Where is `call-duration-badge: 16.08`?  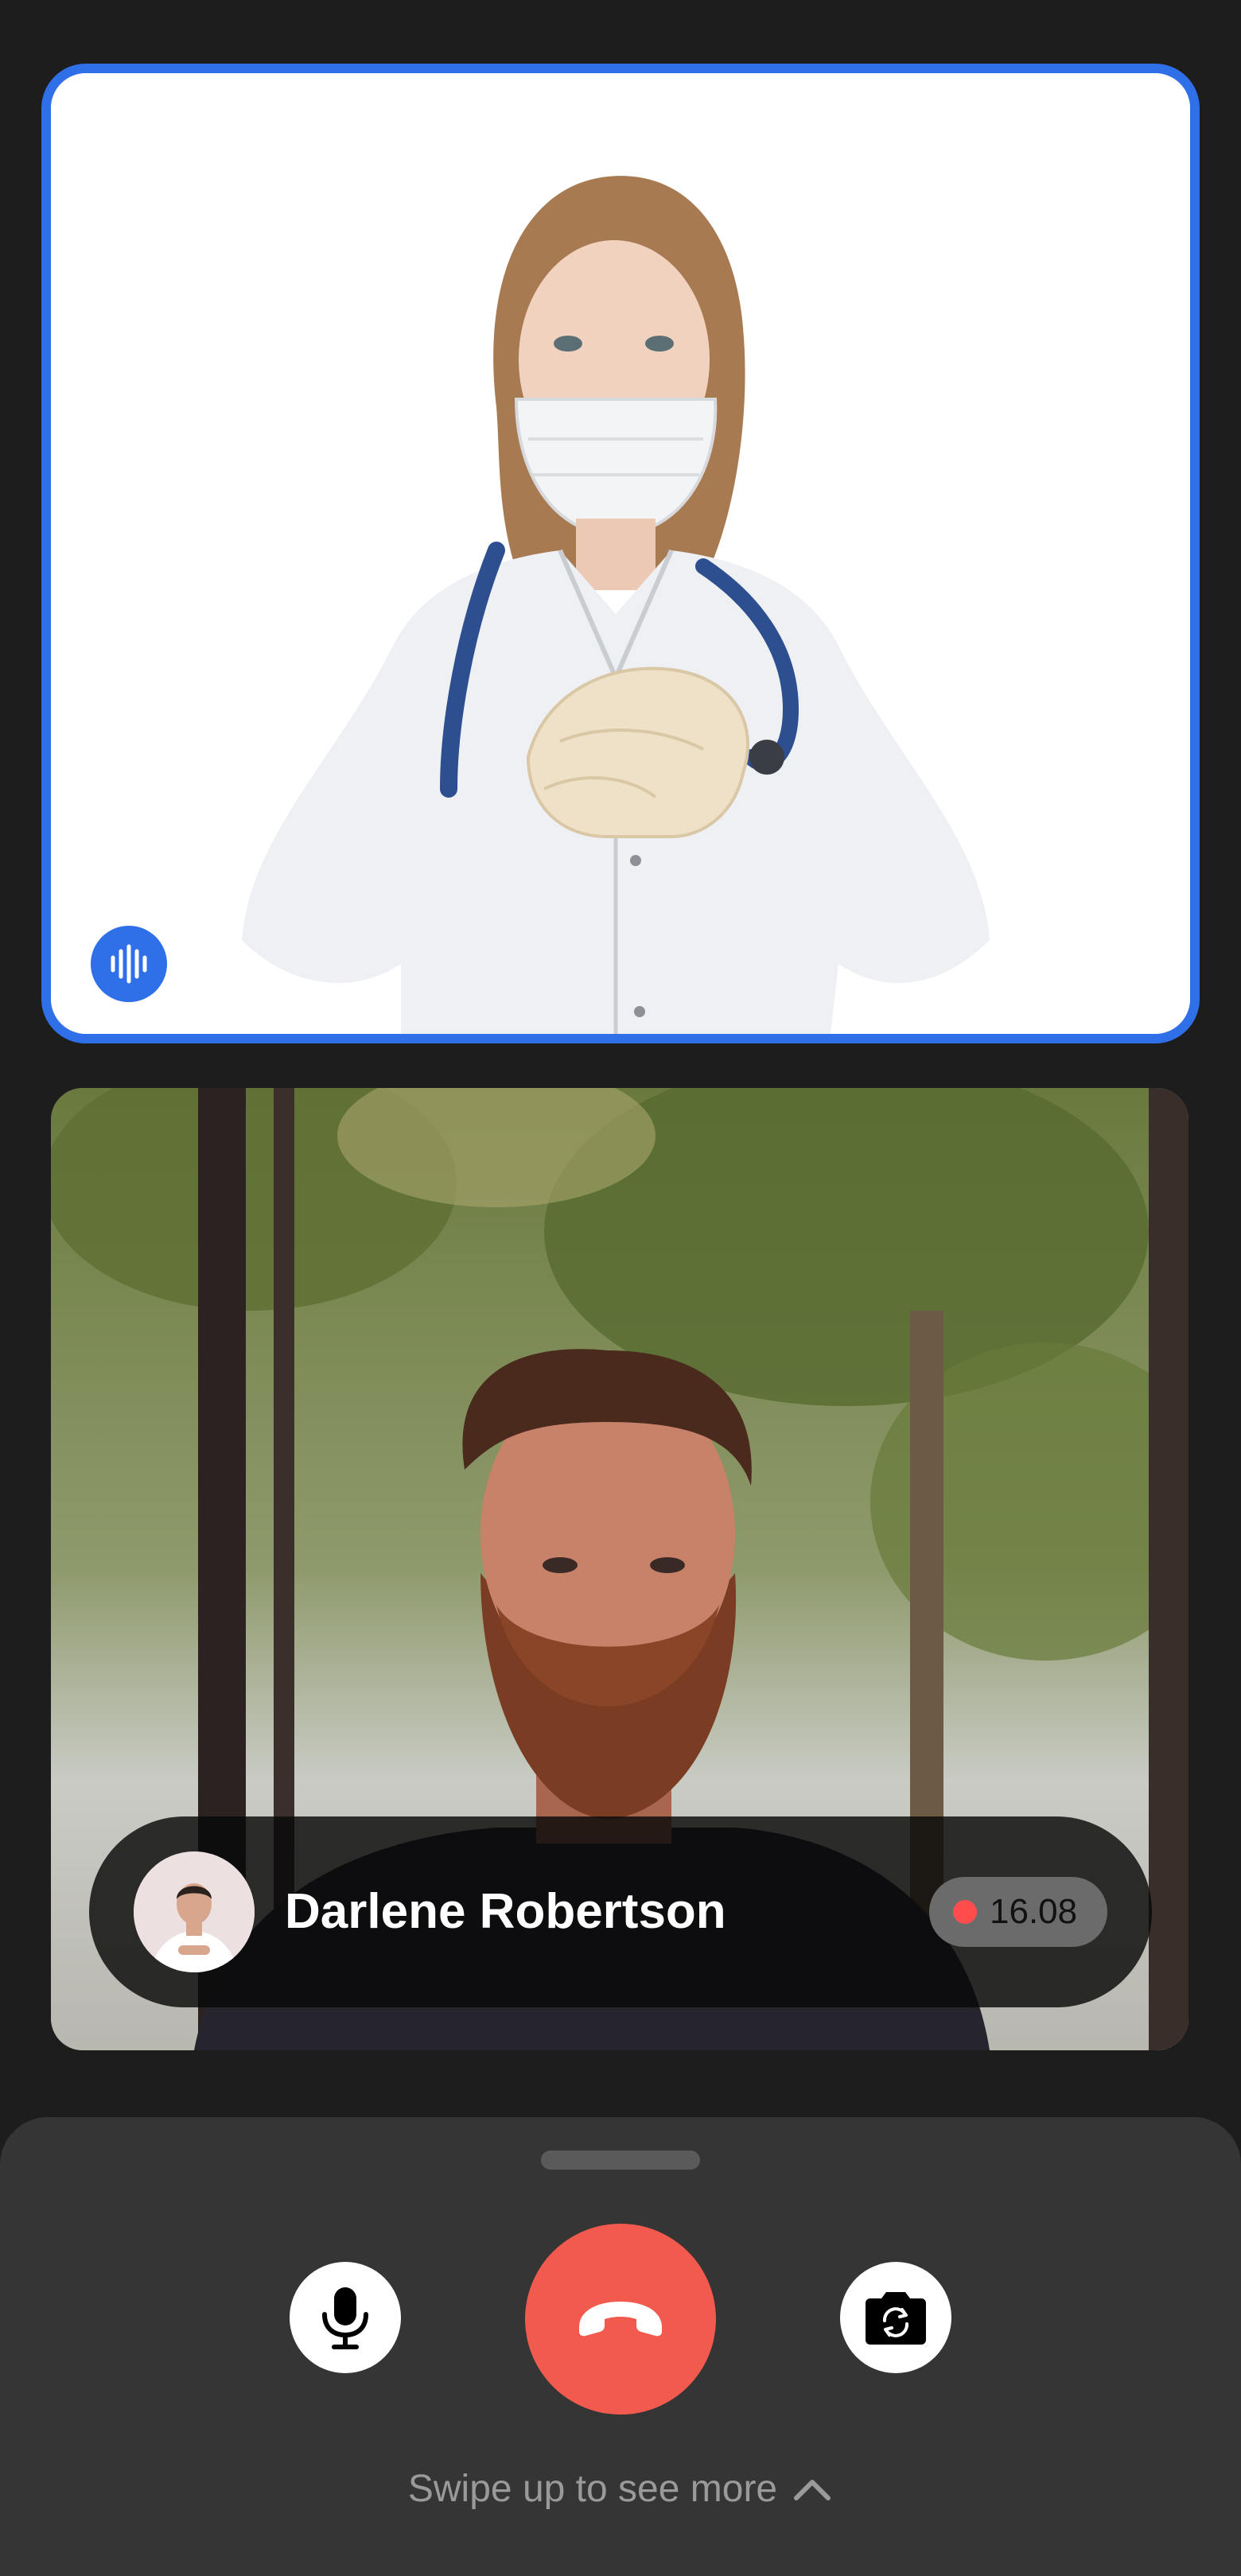 call-duration-badge: 16.08 is located at coordinates (1018, 1912).